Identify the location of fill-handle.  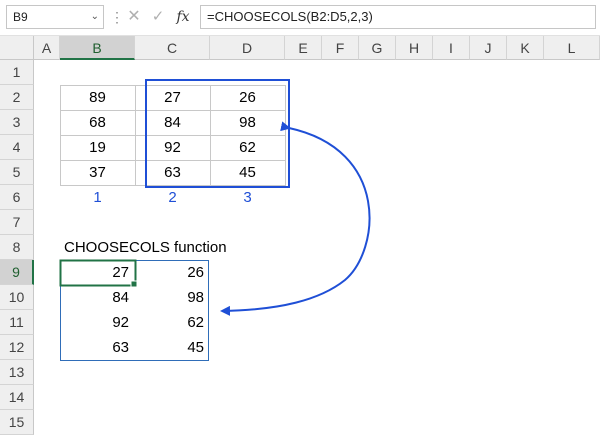
(134, 284).